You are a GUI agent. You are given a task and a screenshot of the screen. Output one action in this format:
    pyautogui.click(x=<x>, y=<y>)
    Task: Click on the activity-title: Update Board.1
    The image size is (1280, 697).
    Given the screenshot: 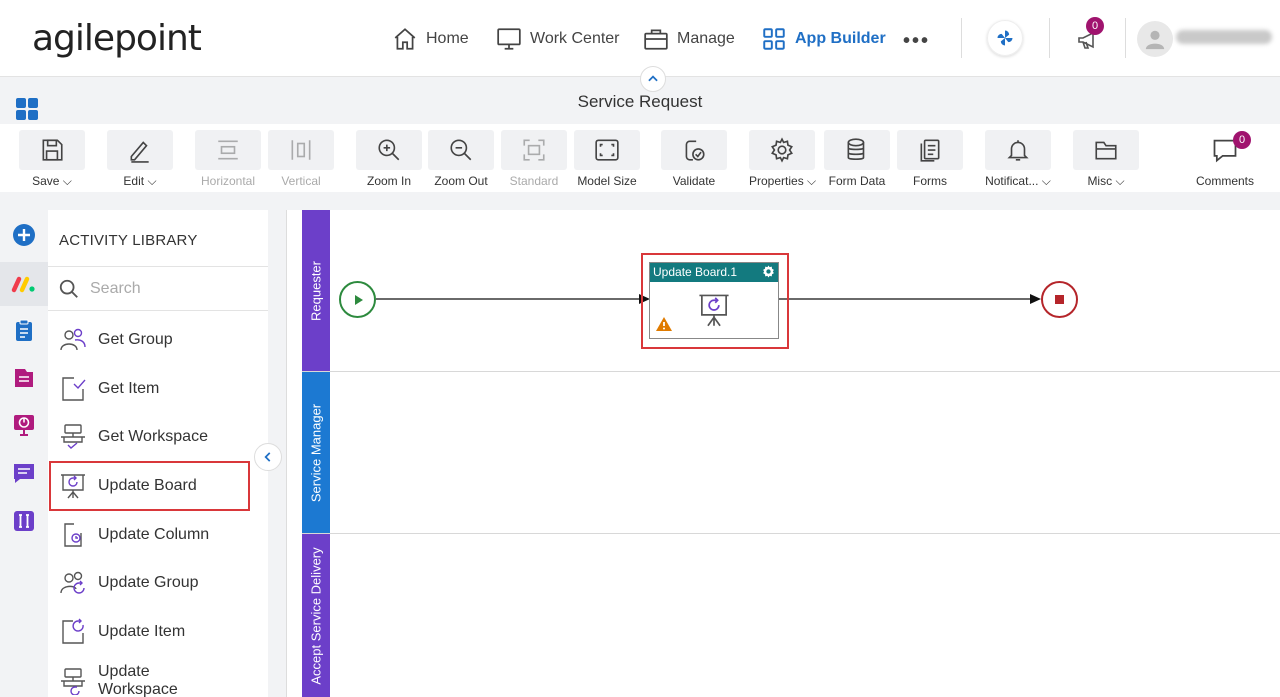 What is the action you would take?
    pyautogui.click(x=695, y=272)
    